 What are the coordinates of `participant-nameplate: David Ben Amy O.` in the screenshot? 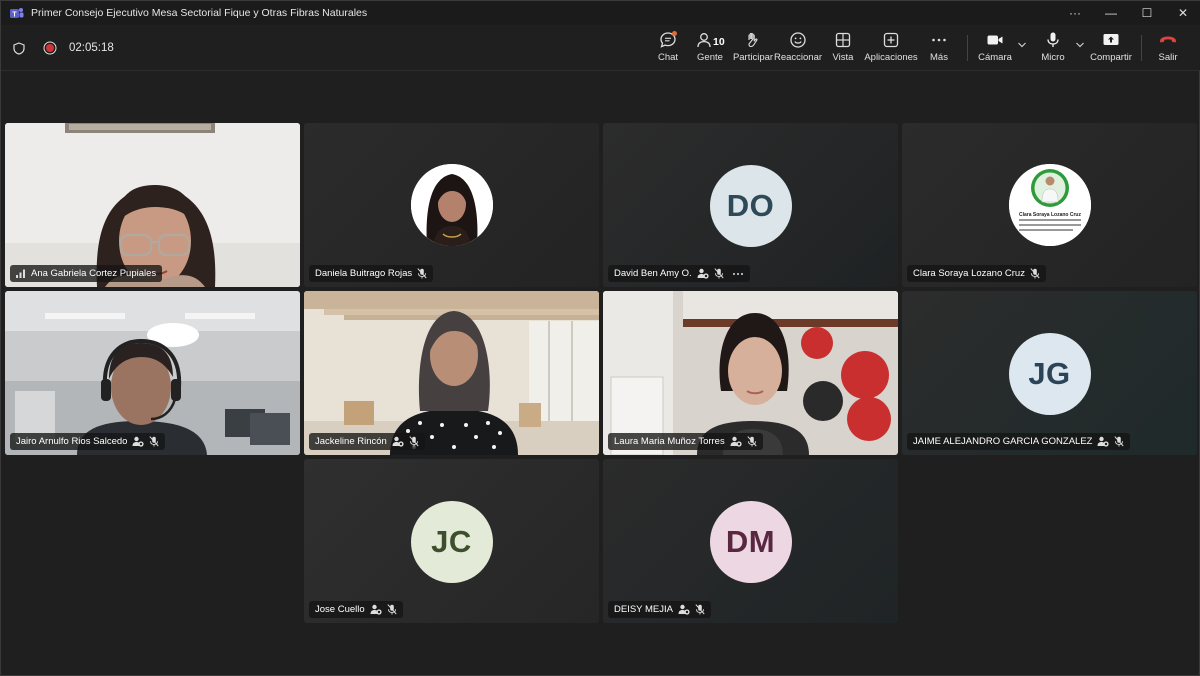 It's located at (679, 273).